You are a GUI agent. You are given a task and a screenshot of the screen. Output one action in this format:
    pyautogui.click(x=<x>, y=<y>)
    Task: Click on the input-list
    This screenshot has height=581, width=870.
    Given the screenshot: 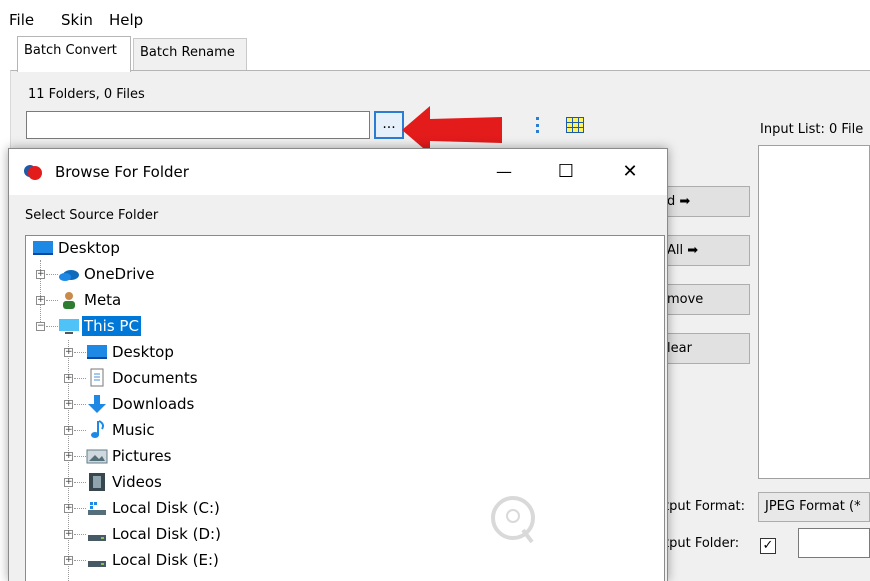 What is the action you would take?
    pyautogui.click(x=814, y=312)
    